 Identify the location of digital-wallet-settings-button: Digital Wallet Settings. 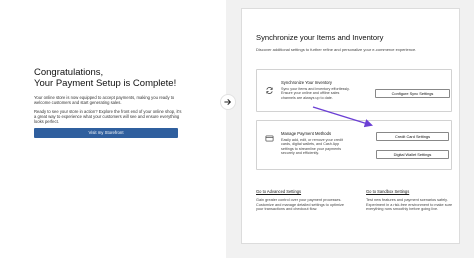
(412, 154).